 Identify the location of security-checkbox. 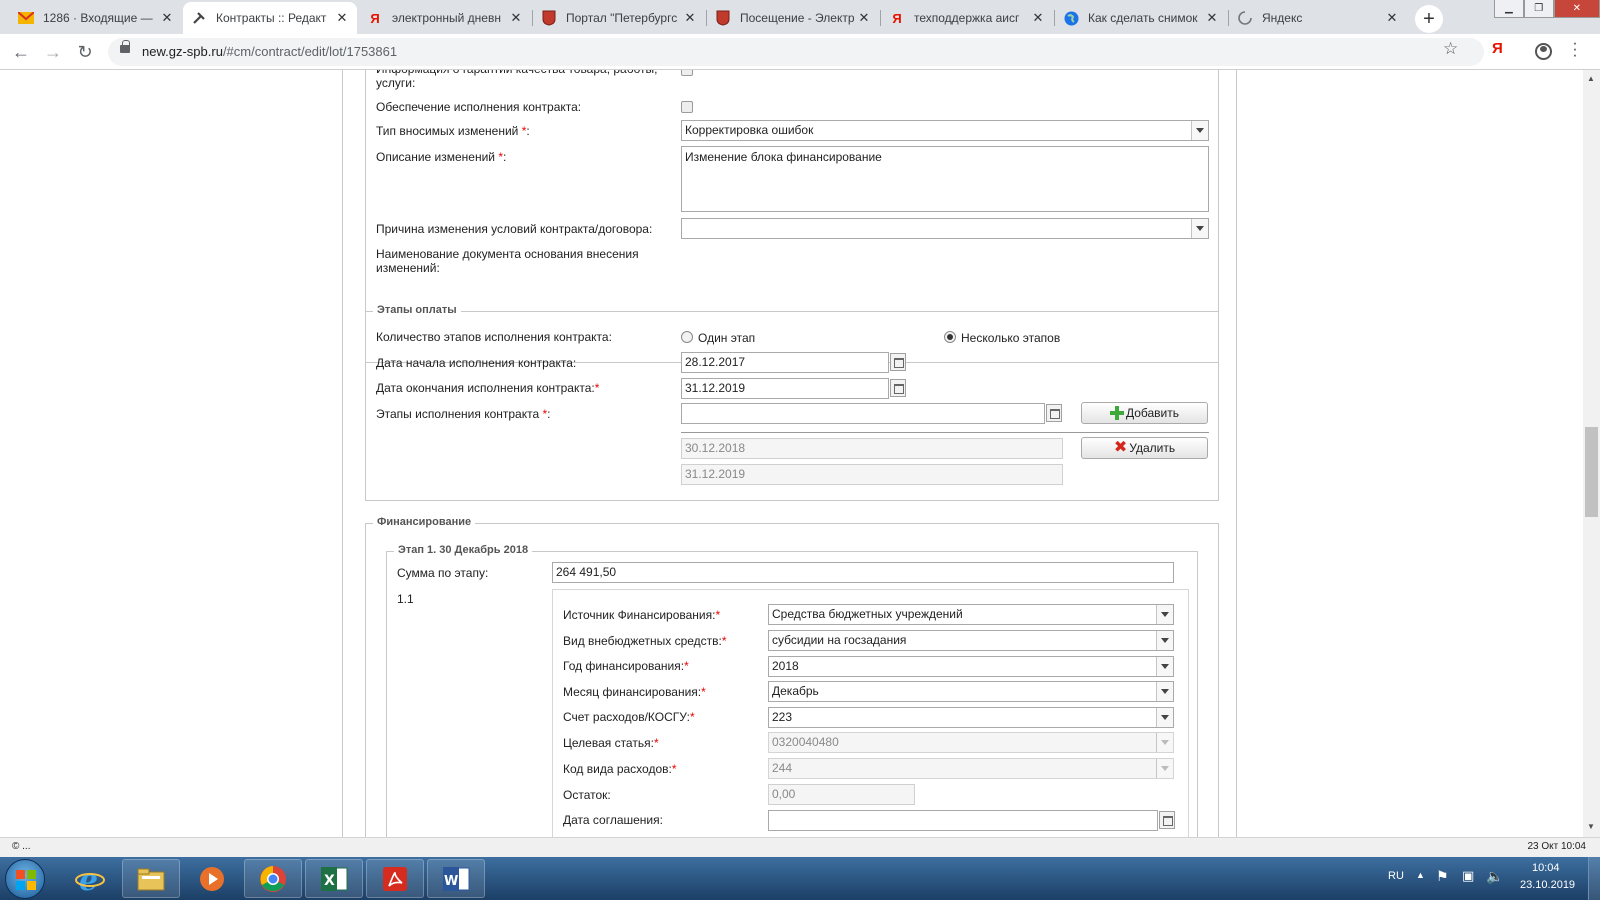
(687, 107).